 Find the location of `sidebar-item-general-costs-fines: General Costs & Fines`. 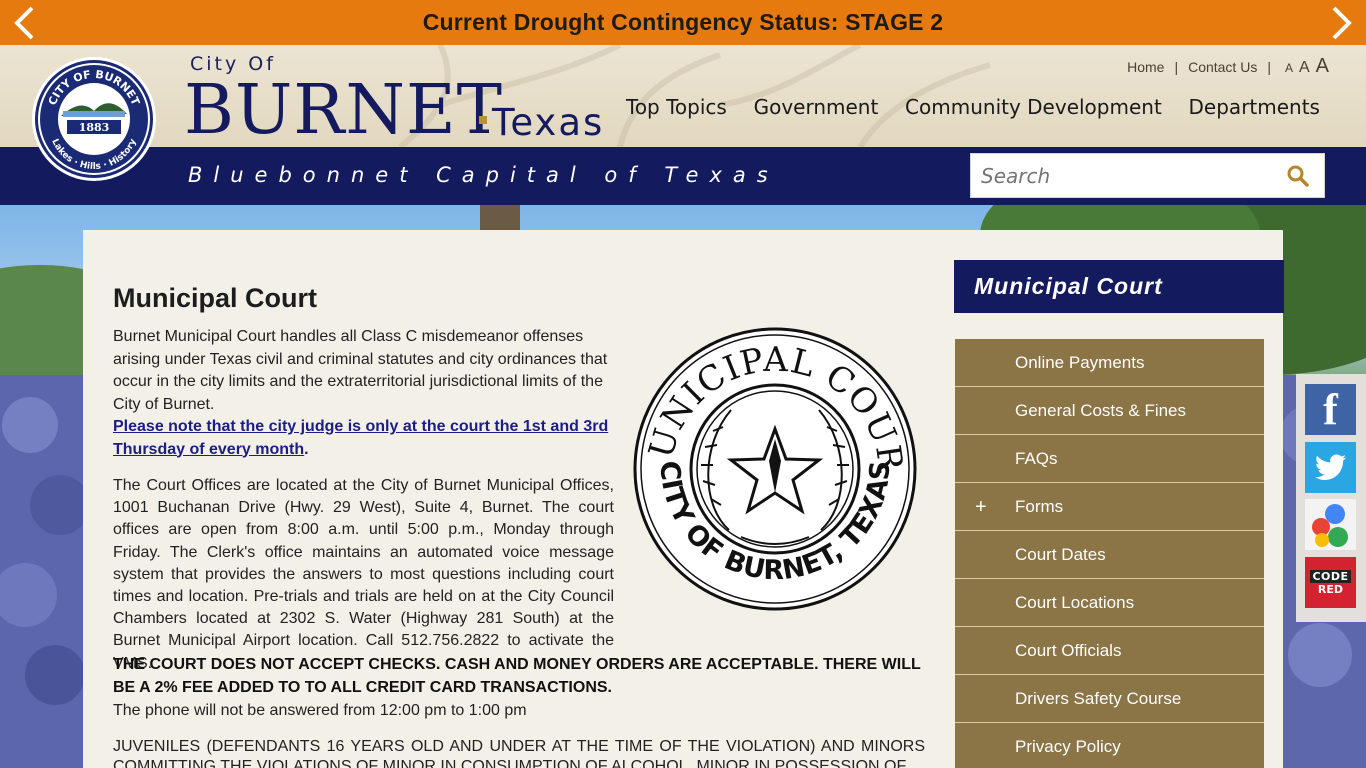

sidebar-item-general-costs-fines: General Costs & Fines is located at coordinates (1109, 411).